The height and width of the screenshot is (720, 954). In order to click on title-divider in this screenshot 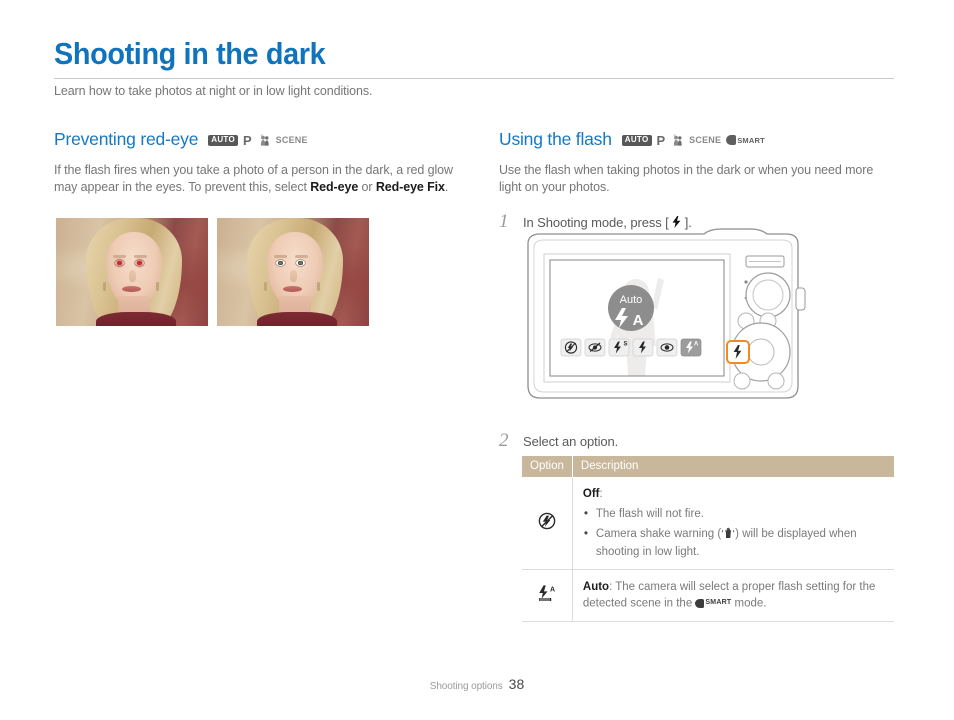, I will do `click(474, 78)`.